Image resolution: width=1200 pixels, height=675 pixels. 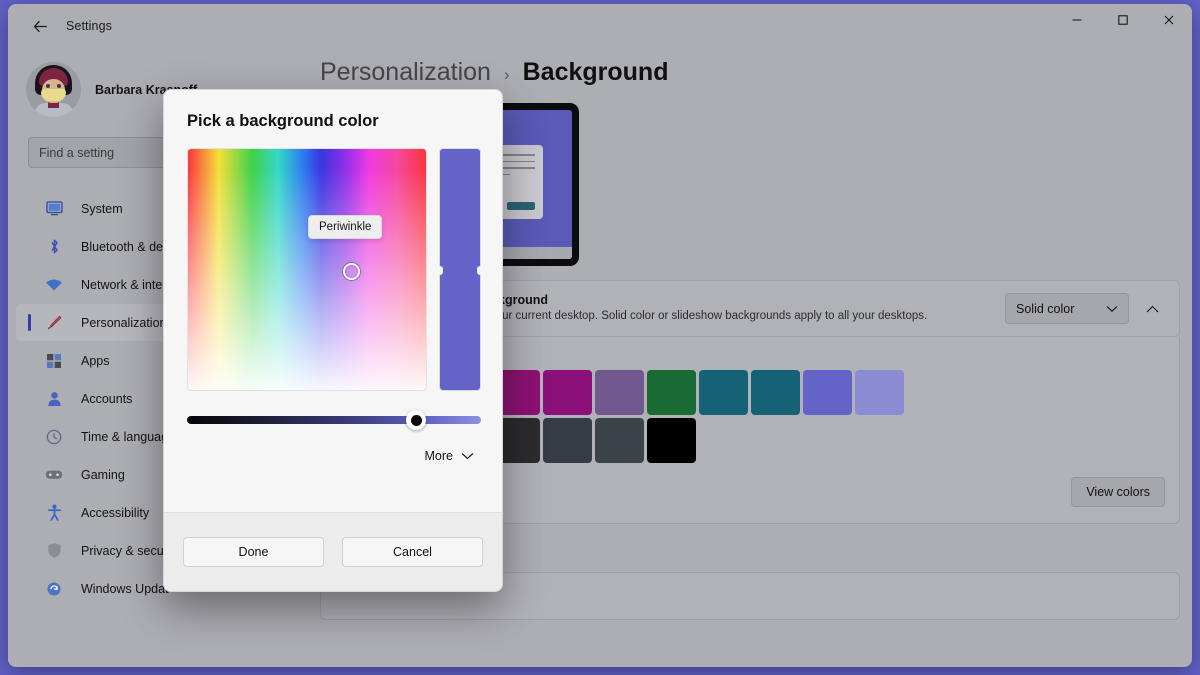 I want to click on time-language-icon, so click(x=54, y=437).